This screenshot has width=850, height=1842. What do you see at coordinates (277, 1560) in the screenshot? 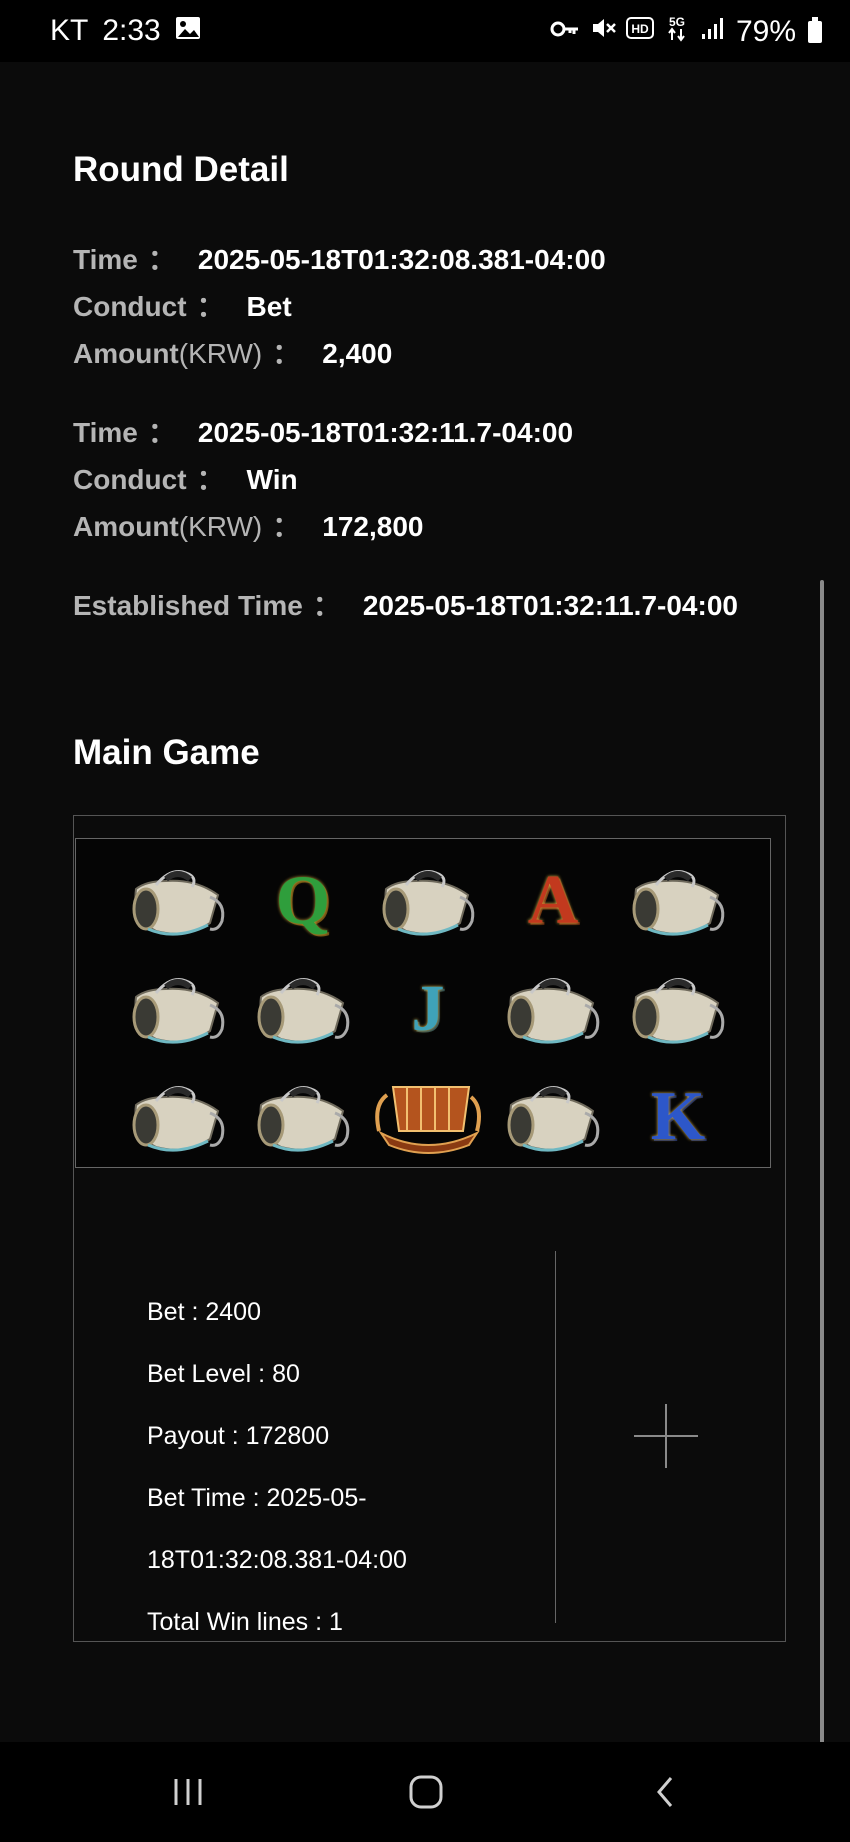
I see `bet-time-text-cont: 18T01:32:08.381-04:00` at bounding box center [277, 1560].